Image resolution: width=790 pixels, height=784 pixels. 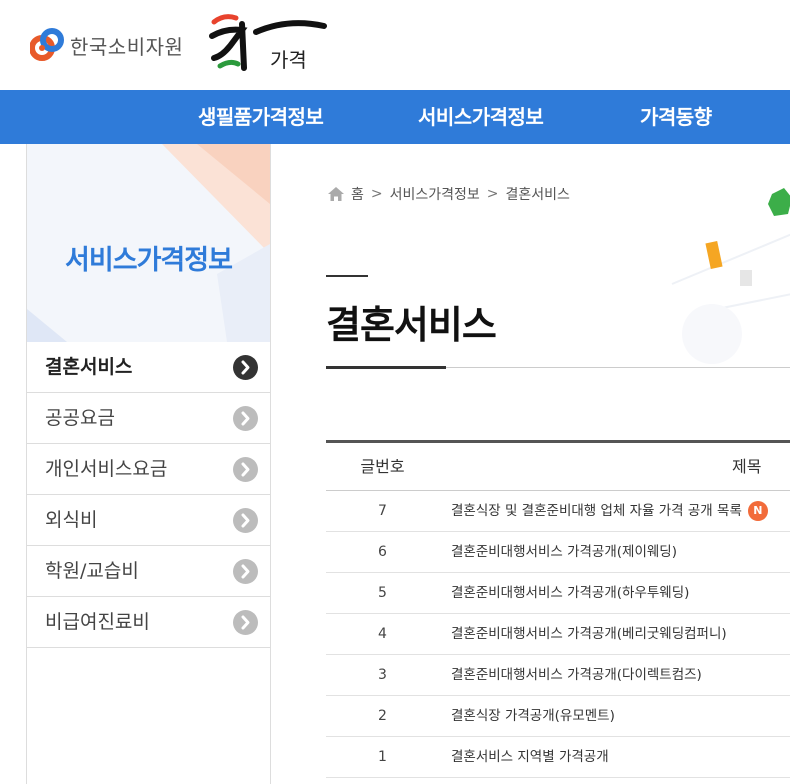 What do you see at coordinates (538, 194) in the screenshot?
I see `breadcrumb-level2: 결혼서비스` at bounding box center [538, 194].